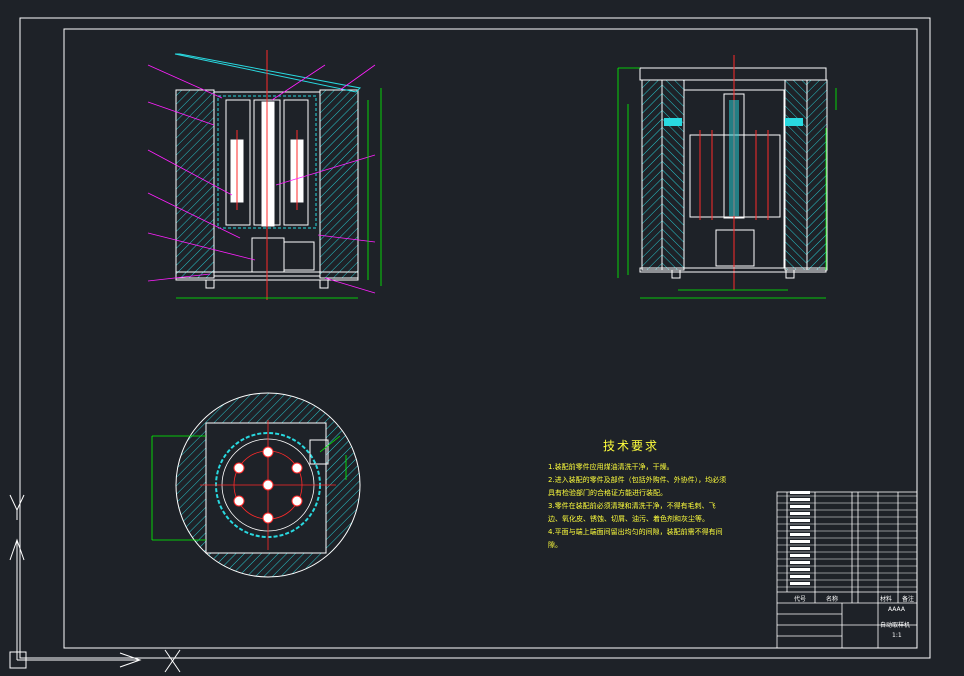 The width and height of the screenshot is (964, 676). Describe the element at coordinates (635, 538) in the screenshot. I see `requirement-item-4: 4.平面与端上端面间留出均匀的间隙，装配前需不得有间隙。` at that location.